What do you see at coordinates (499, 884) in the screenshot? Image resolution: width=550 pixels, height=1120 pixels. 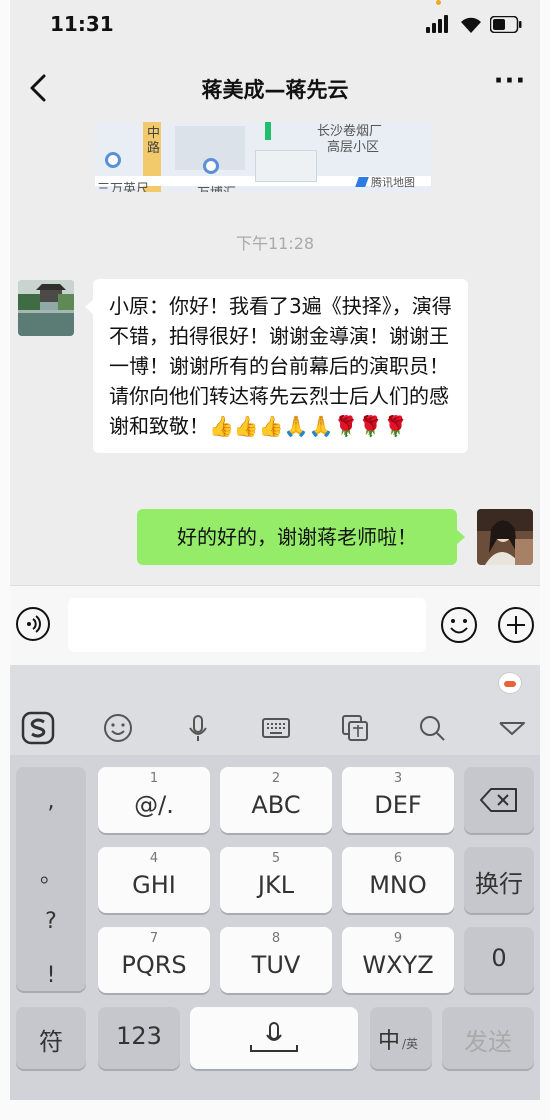 I see `newline-label: 换行` at bounding box center [499, 884].